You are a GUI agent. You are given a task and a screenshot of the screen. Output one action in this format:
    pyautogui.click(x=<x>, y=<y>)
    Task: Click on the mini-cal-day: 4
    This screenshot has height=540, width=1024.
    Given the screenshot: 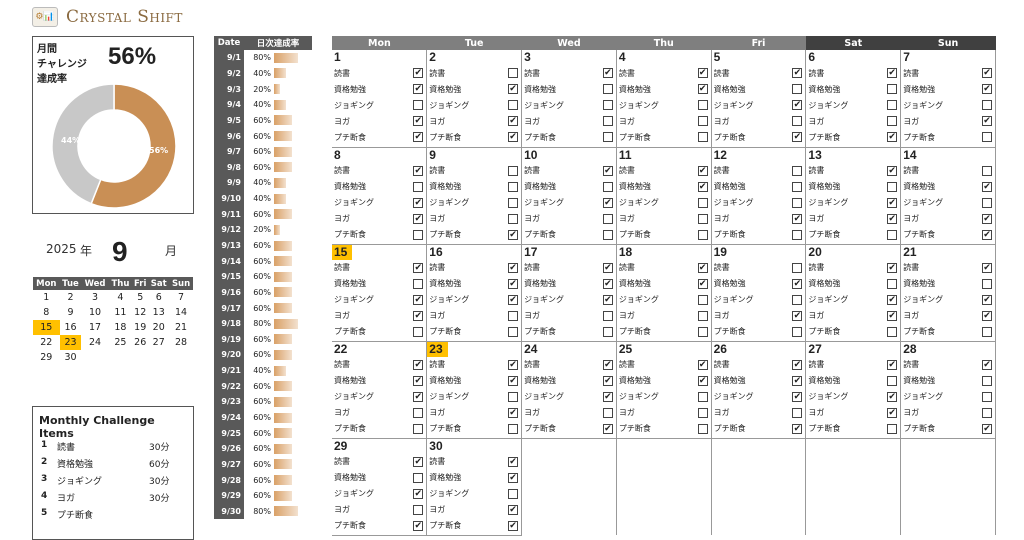 What is the action you would take?
    pyautogui.click(x=120, y=297)
    